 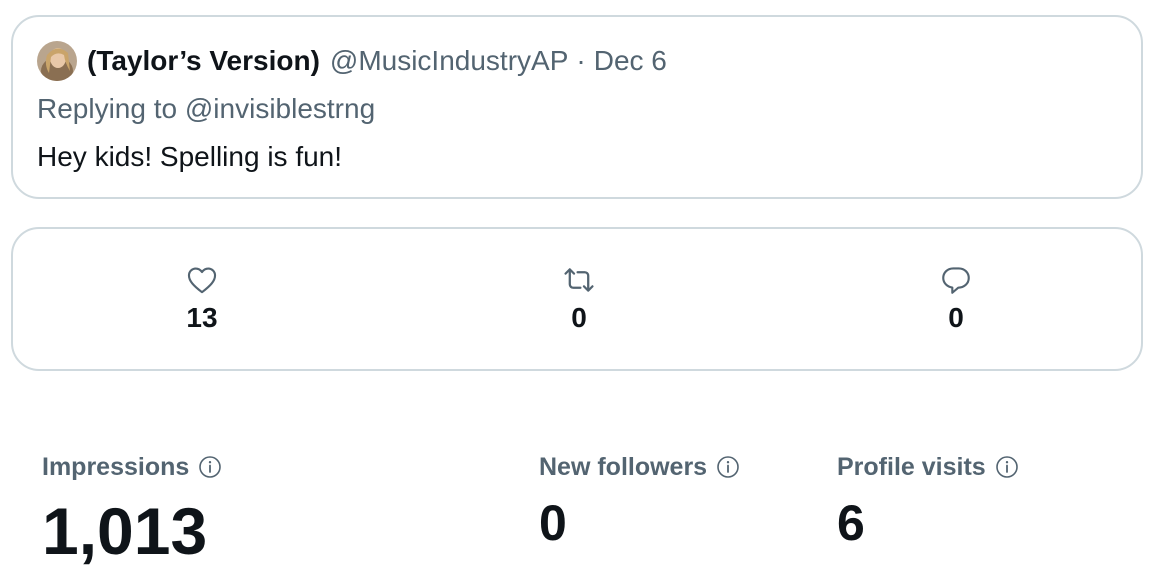 What do you see at coordinates (202, 299) in the screenshot?
I see `likes-metric: 13` at bounding box center [202, 299].